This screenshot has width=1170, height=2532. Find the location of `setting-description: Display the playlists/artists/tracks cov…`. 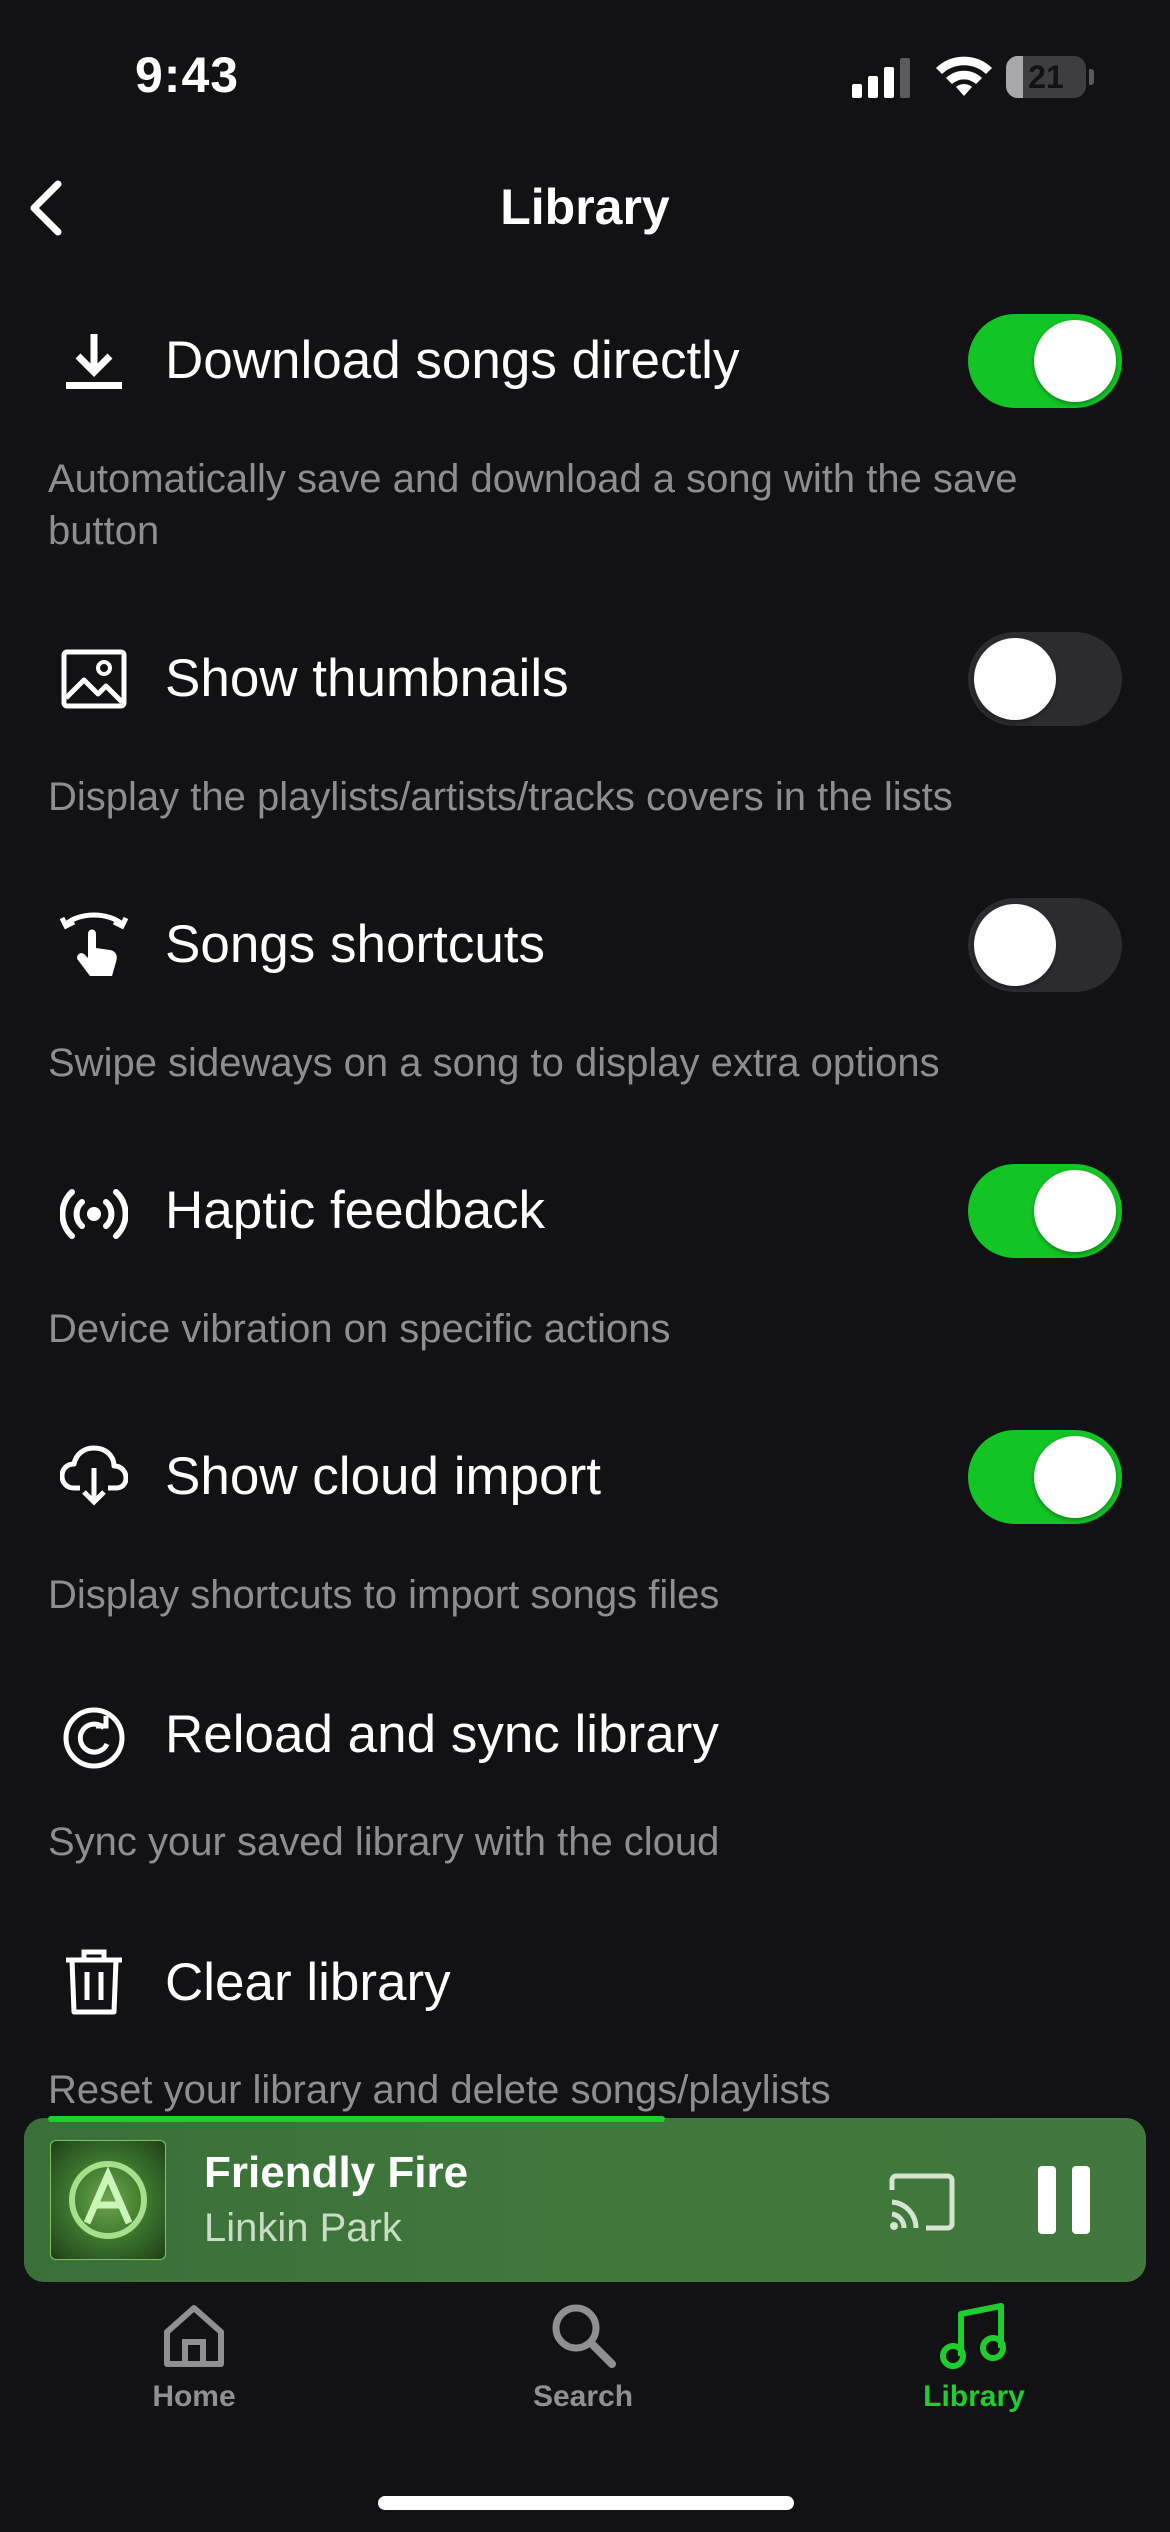

setting-description: Display the playlists/artists/tracks cov… is located at coordinates (500, 797).